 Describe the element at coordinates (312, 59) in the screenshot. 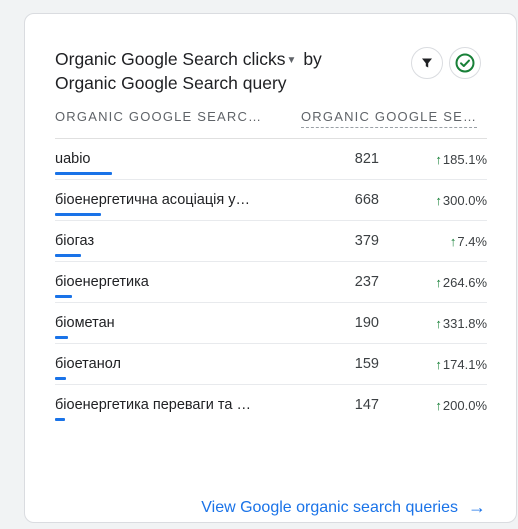

I see `title-by: by` at that location.